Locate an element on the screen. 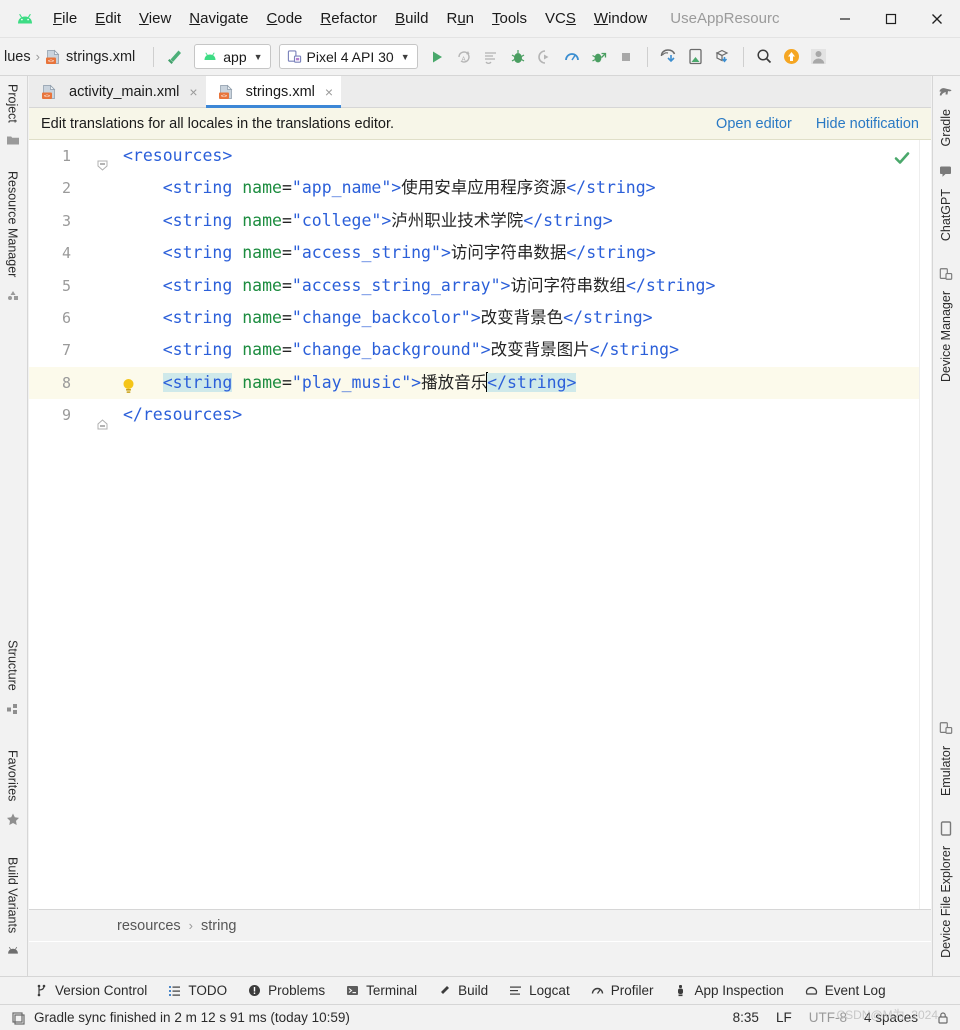 This screenshot has width=960, height=1030. line-number: 7 is located at coordinates (66, 350).